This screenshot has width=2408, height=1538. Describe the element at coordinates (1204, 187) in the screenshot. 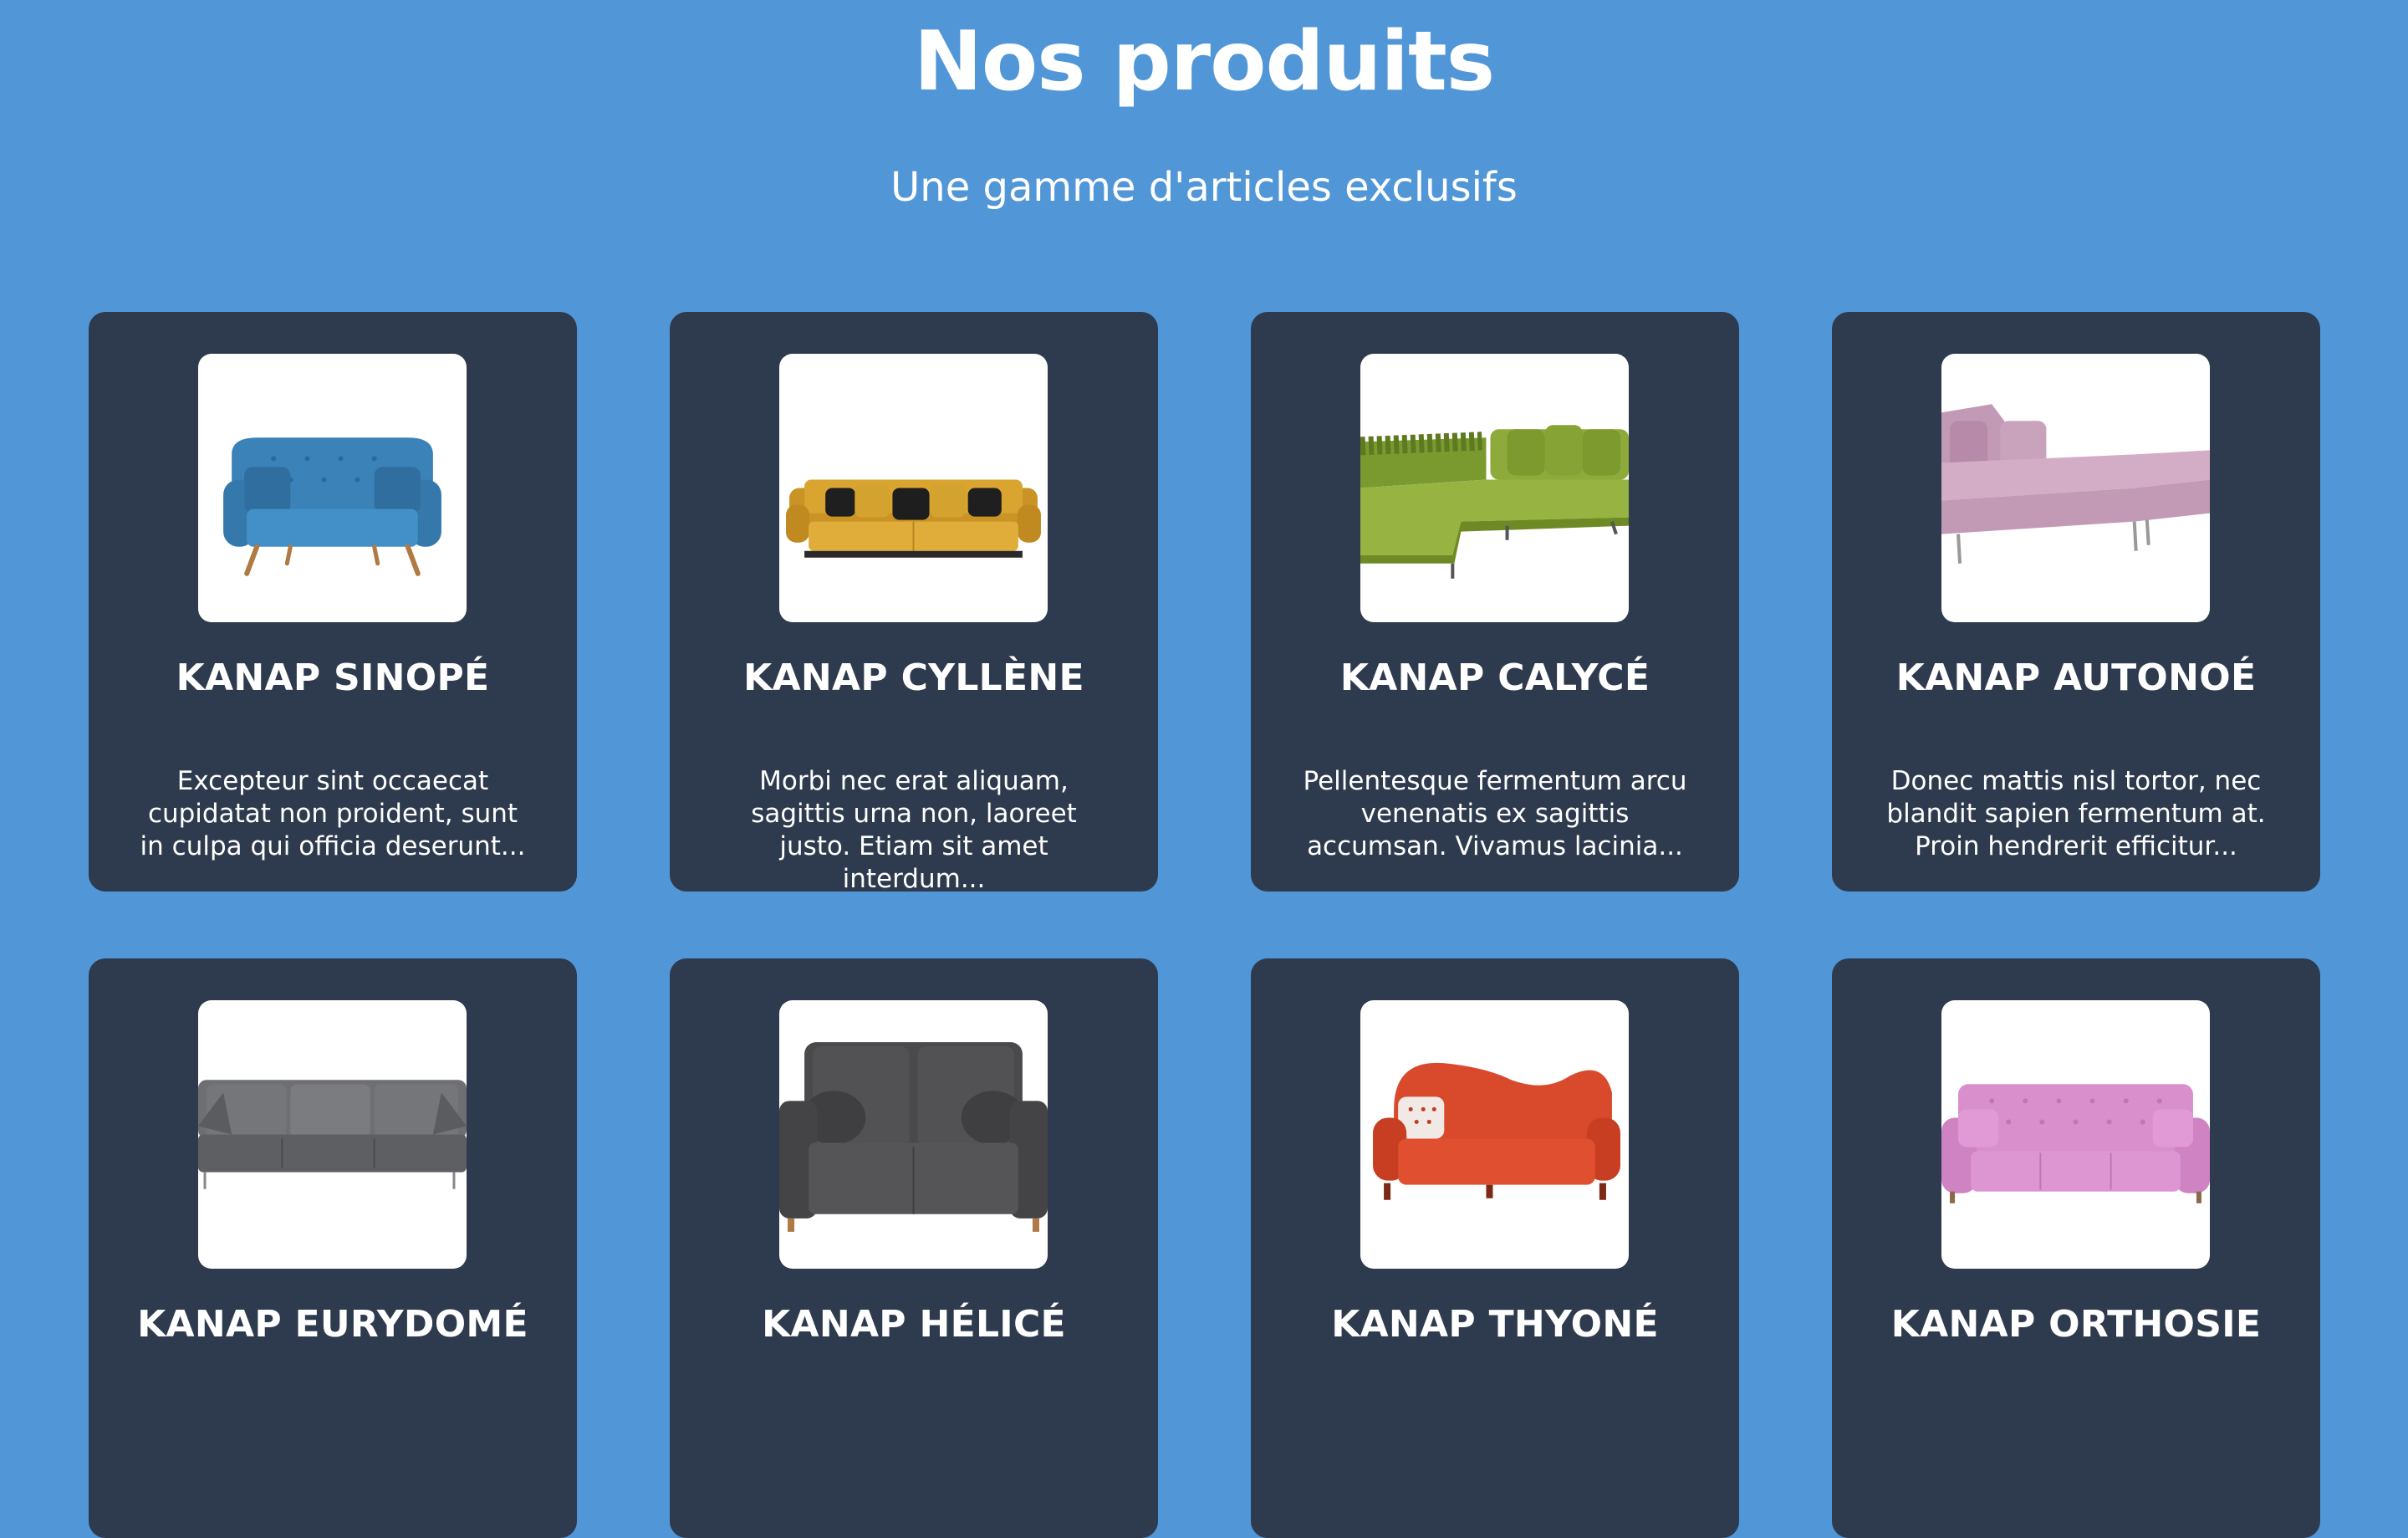

I see `page-subtitle: Une gamme d'articles exclusifs` at that location.